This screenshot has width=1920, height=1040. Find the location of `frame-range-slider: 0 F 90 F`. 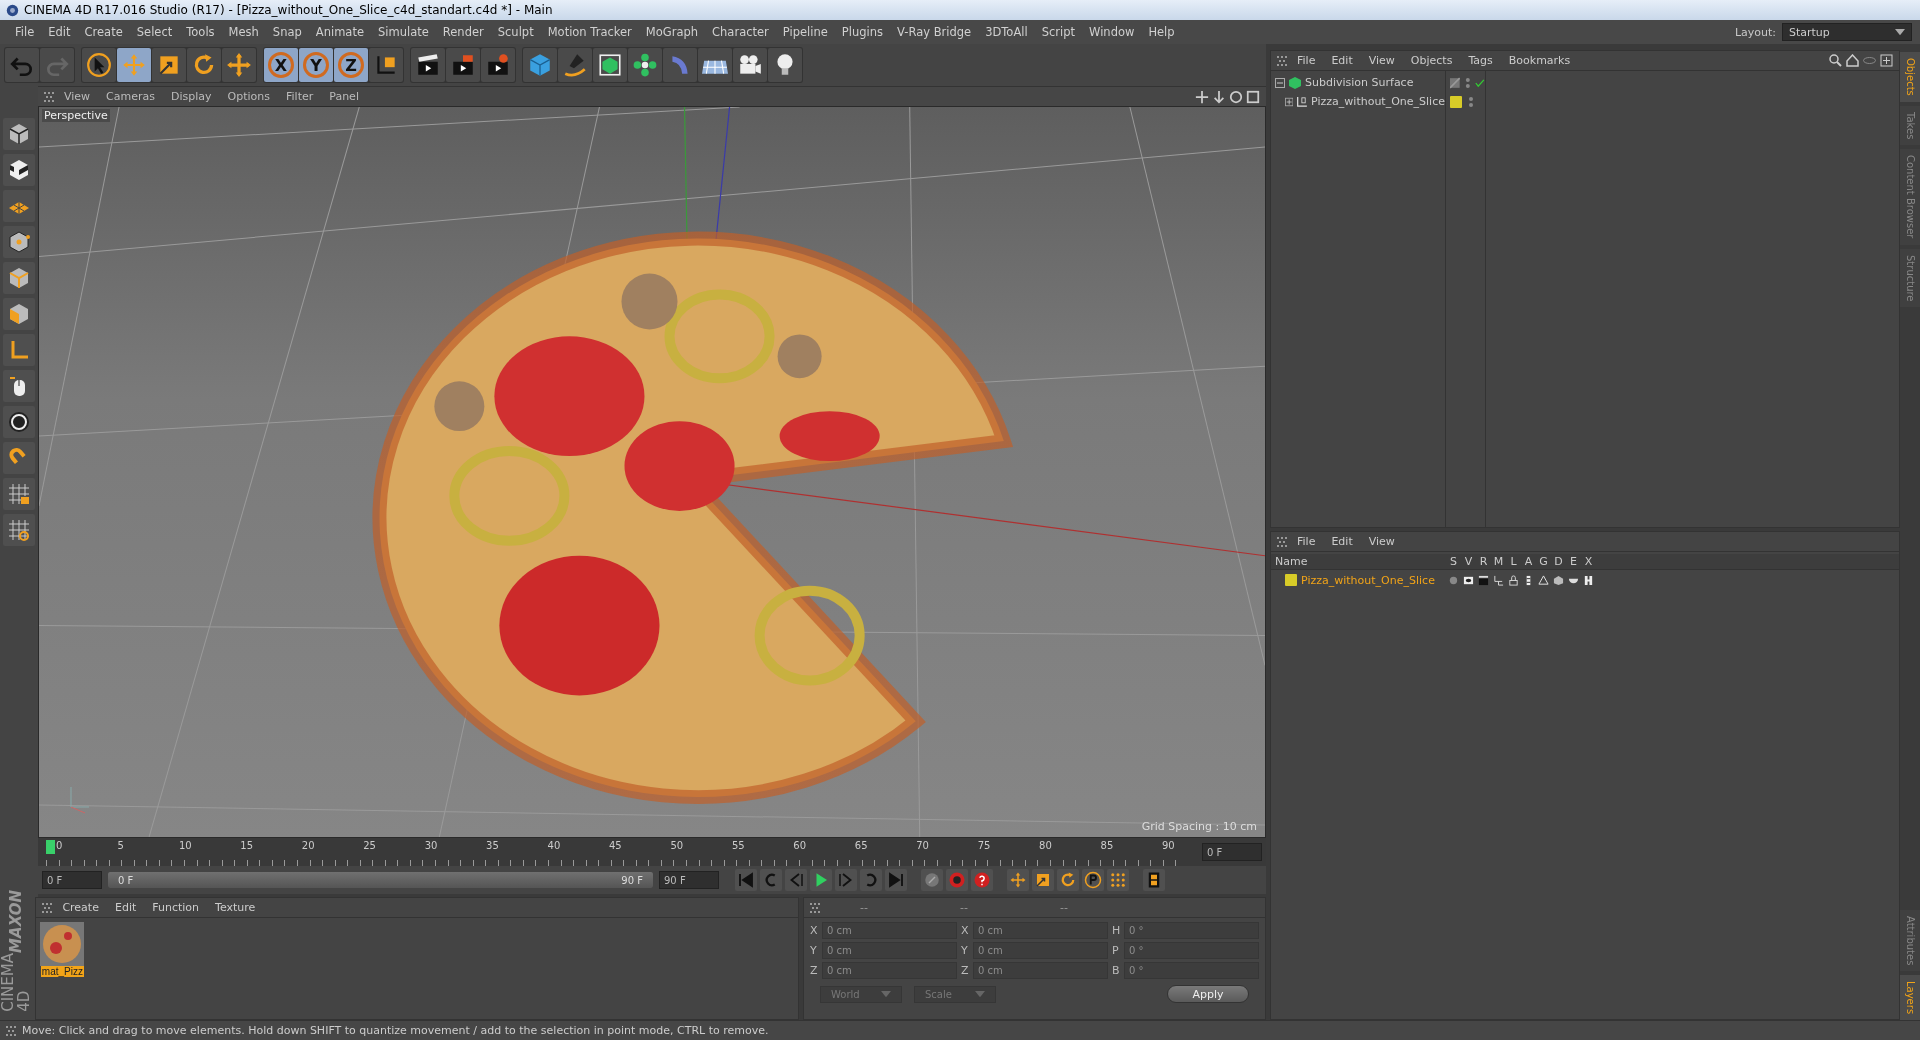

frame-range-slider: 0 F 90 F is located at coordinates (380, 880).